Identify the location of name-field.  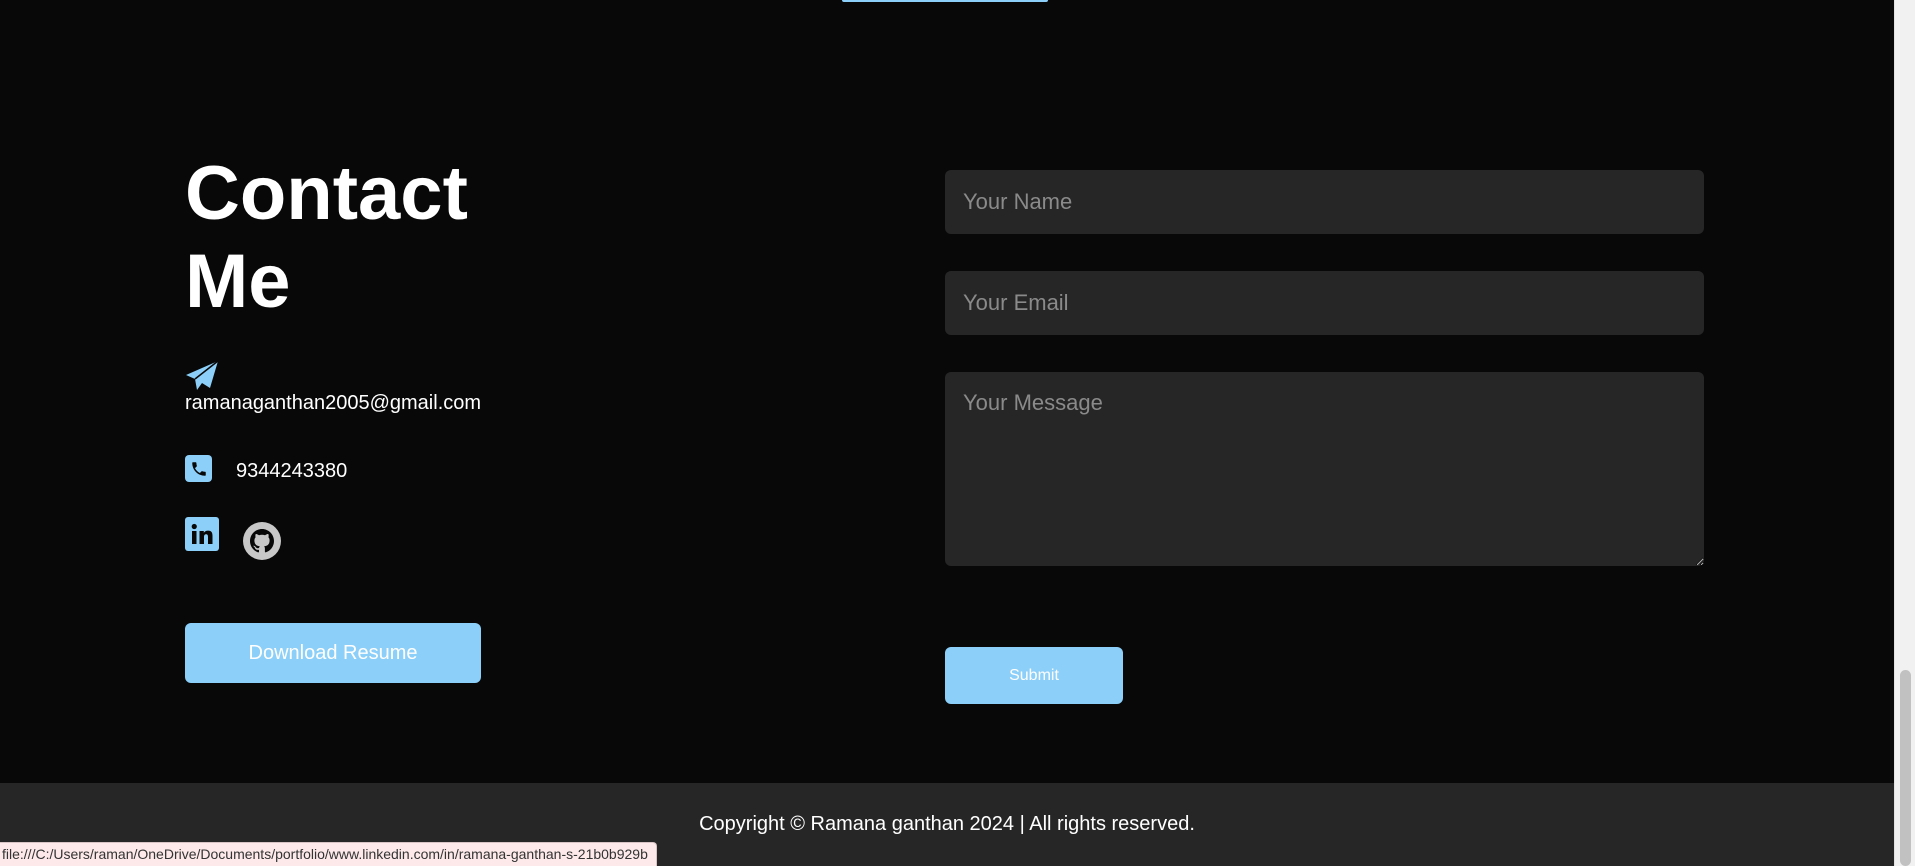
(1324, 202).